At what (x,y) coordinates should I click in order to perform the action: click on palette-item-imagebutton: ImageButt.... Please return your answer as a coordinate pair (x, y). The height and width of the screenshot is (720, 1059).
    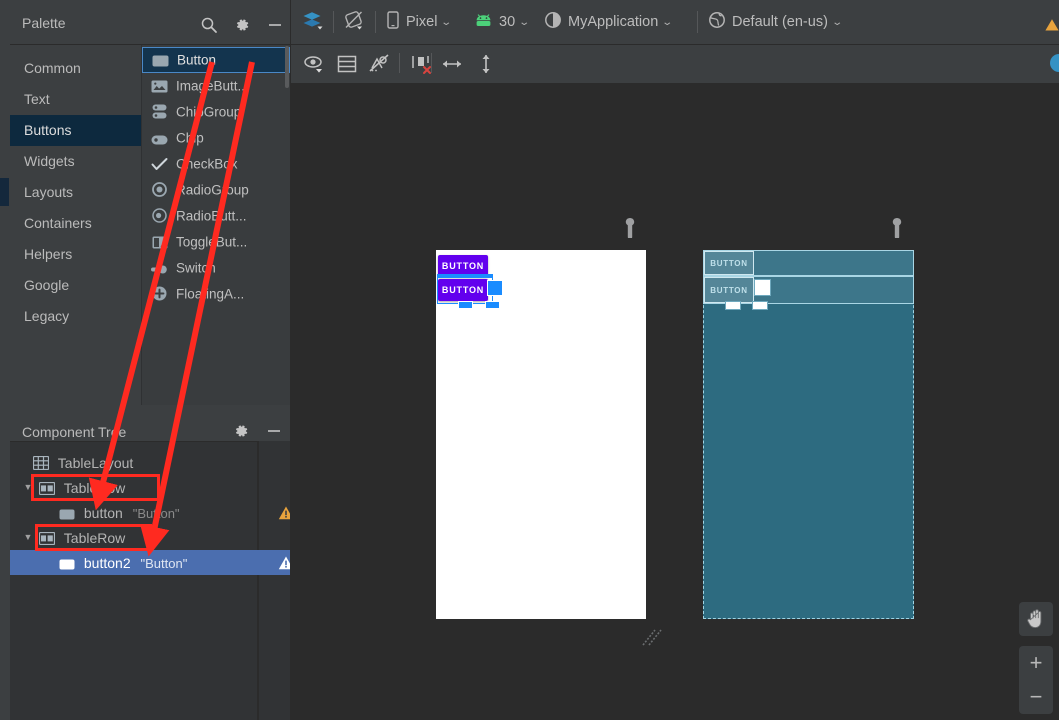
    Looking at the image, I should click on (216, 86).